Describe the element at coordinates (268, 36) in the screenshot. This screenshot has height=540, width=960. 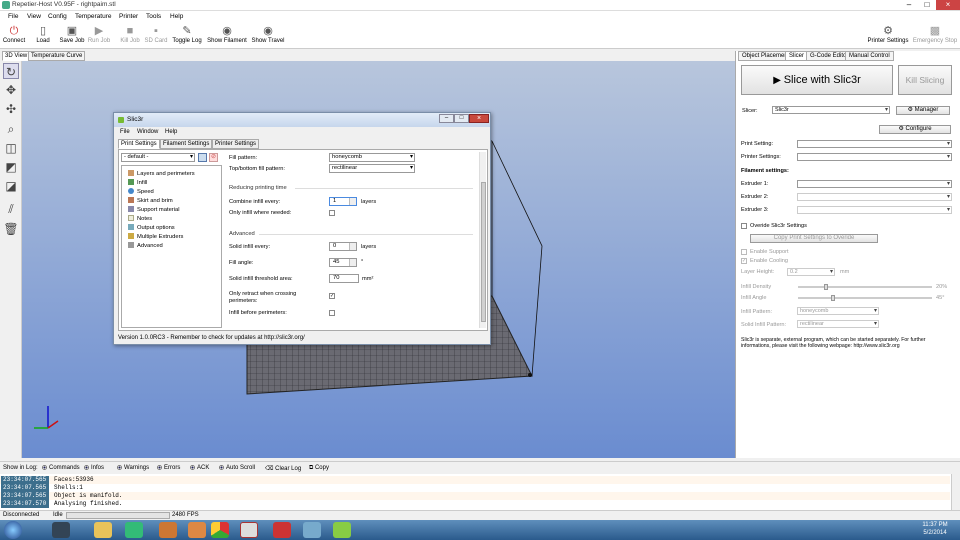
I see `show-travel-button: ◉ Show Travel` at that location.